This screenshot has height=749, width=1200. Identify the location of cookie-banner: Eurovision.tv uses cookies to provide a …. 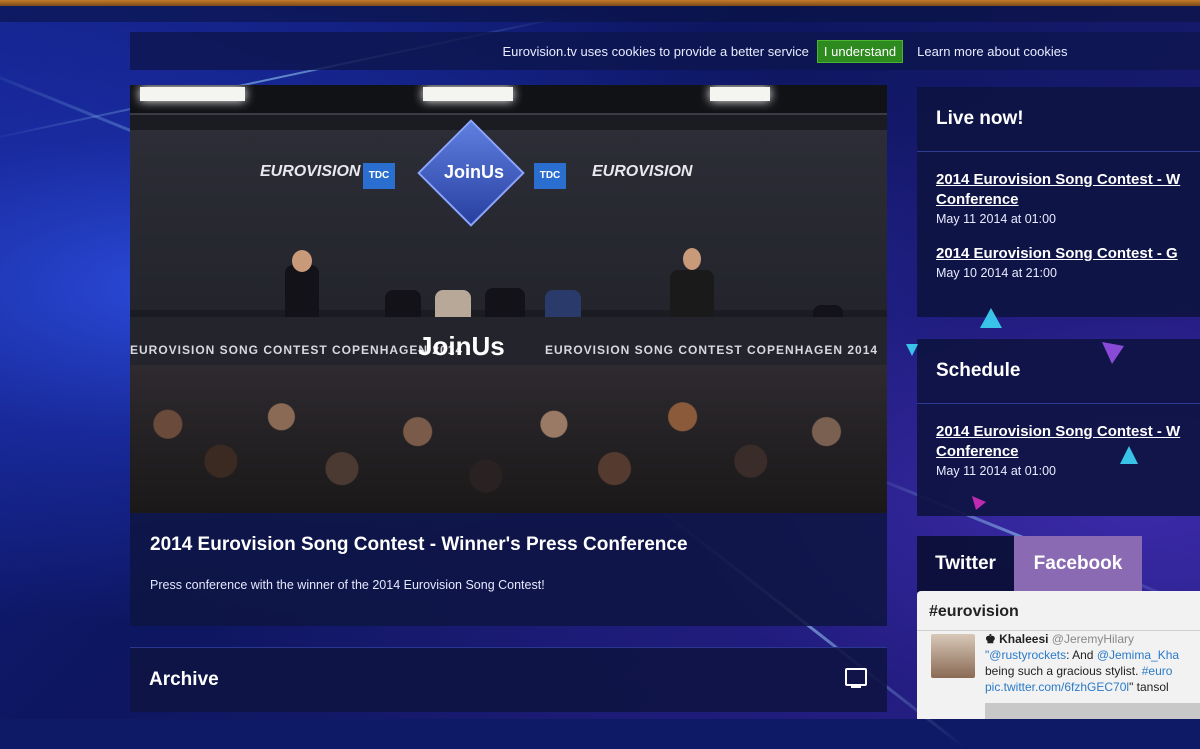
(665, 51).